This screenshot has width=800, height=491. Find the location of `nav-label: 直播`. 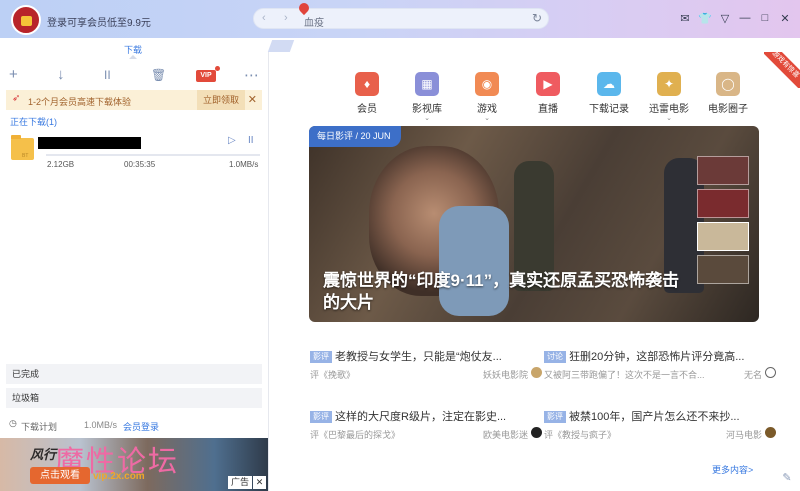

nav-label: 直播 is located at coordinates (548, 109).